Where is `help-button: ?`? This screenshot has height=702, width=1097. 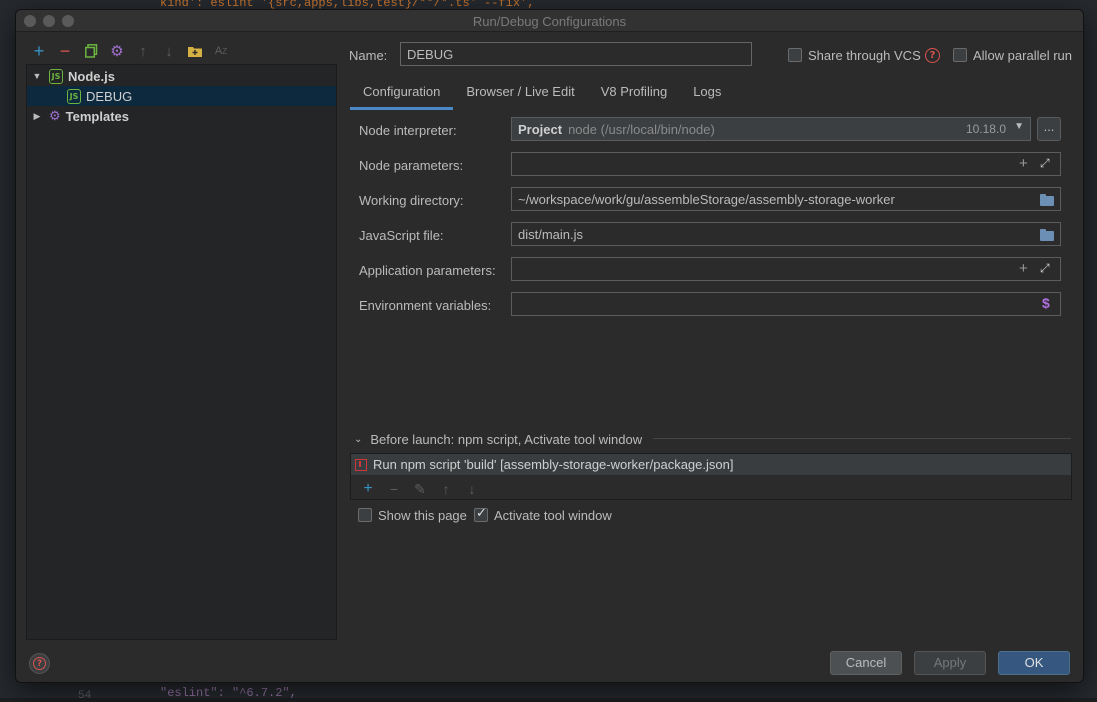
help-button: ? is located at coordinates (39, 663).